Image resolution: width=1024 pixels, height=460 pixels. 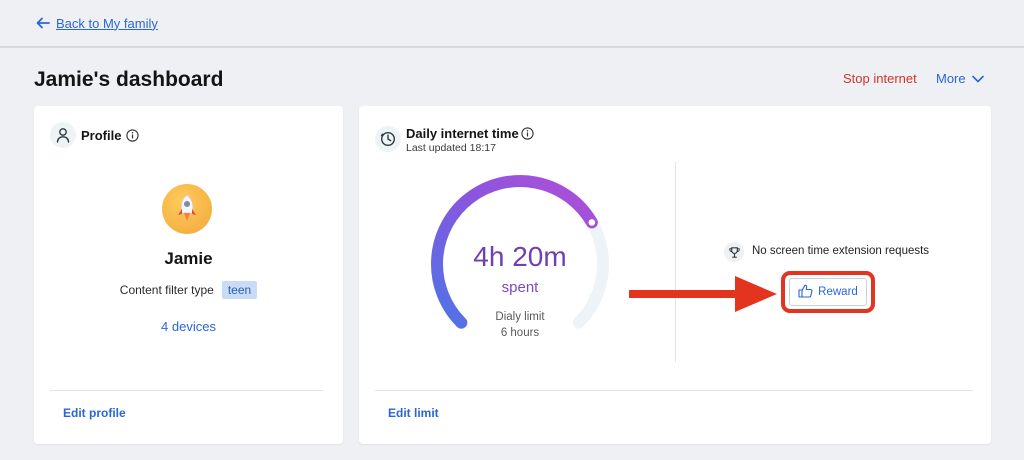 What do you see at coordinates (239, 290) in the screenshot?
I see `filter-badge: teen` at bounding box center [239, 290].